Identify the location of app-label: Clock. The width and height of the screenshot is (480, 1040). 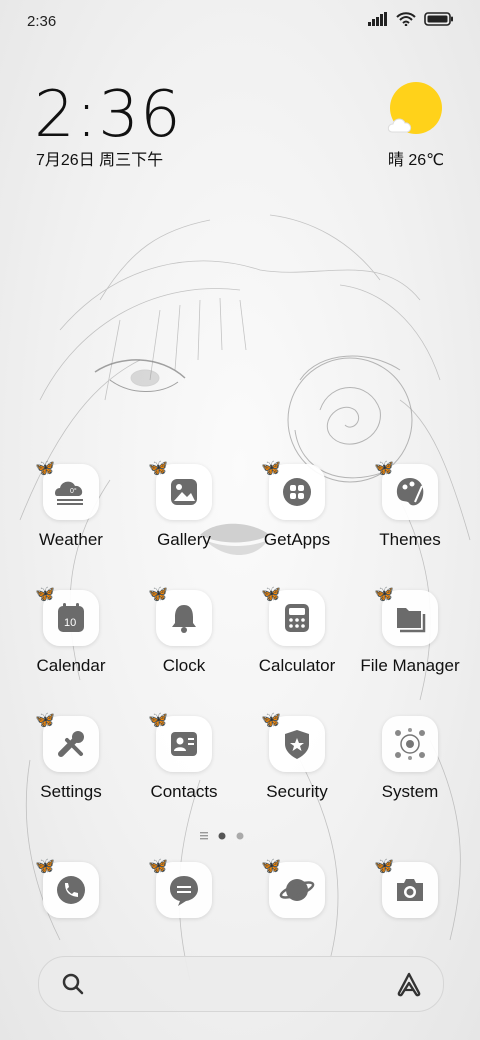
(184, 665).